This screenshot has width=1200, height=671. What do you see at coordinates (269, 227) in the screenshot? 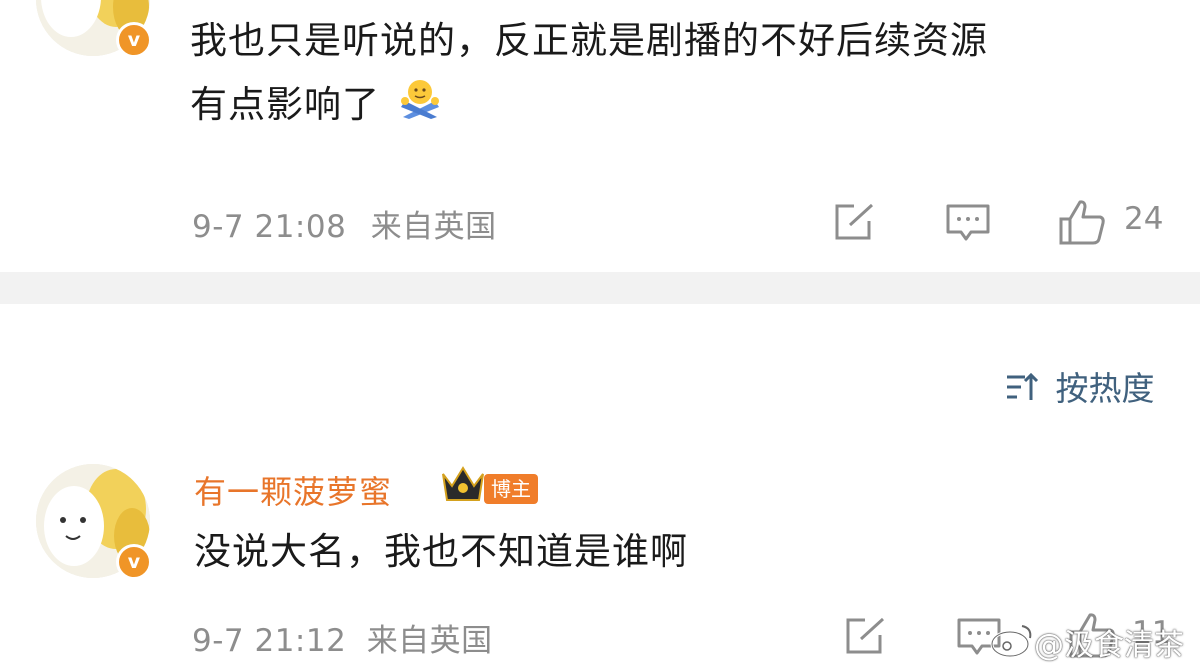
I see `comment-time: 9-7 21:08` at bounding box center [269, 227].